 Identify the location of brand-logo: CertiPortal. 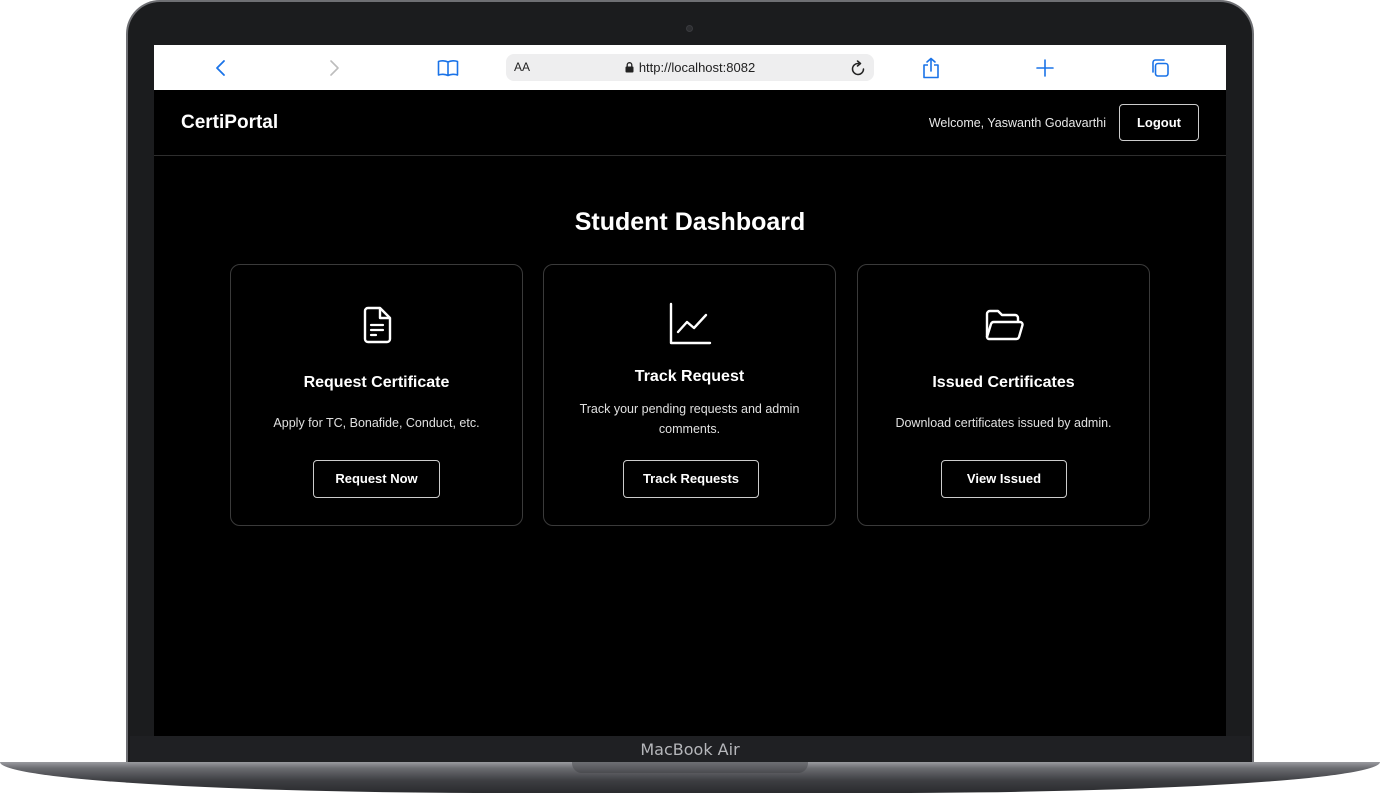
(229, 123).